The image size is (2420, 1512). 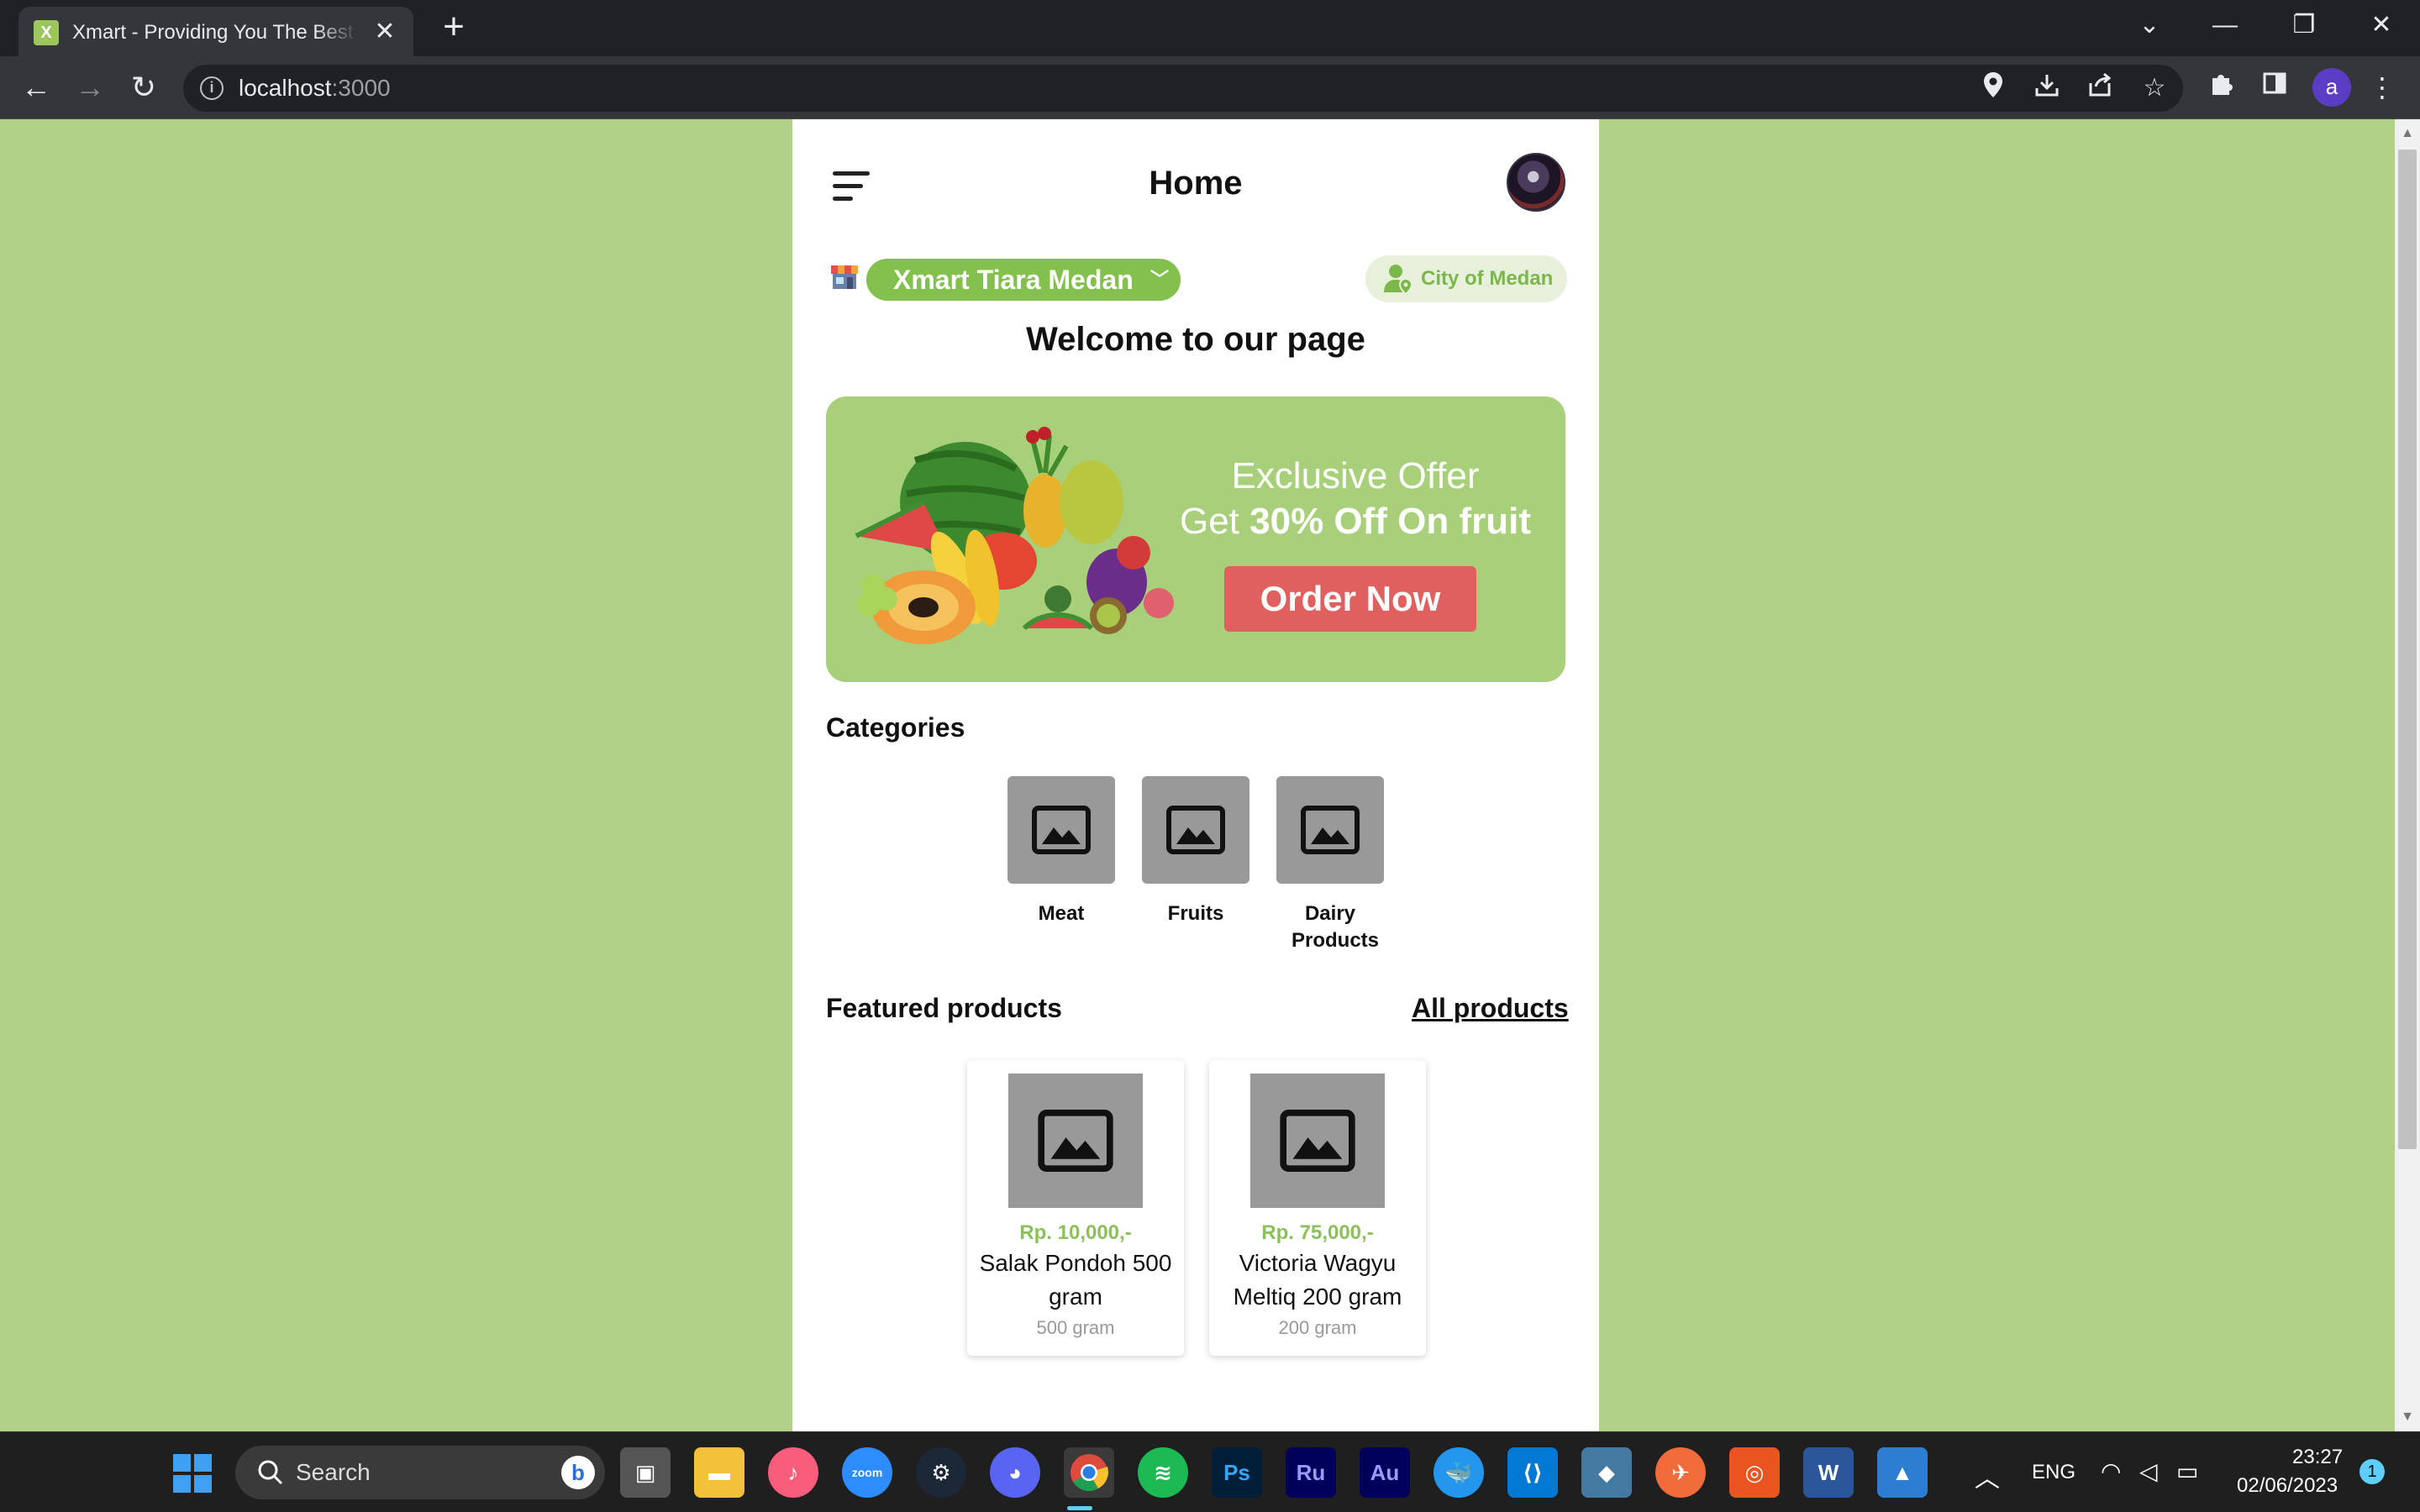 I want to click on mysql-workbench-icon: ◆, so click(x=1606, y=1472).